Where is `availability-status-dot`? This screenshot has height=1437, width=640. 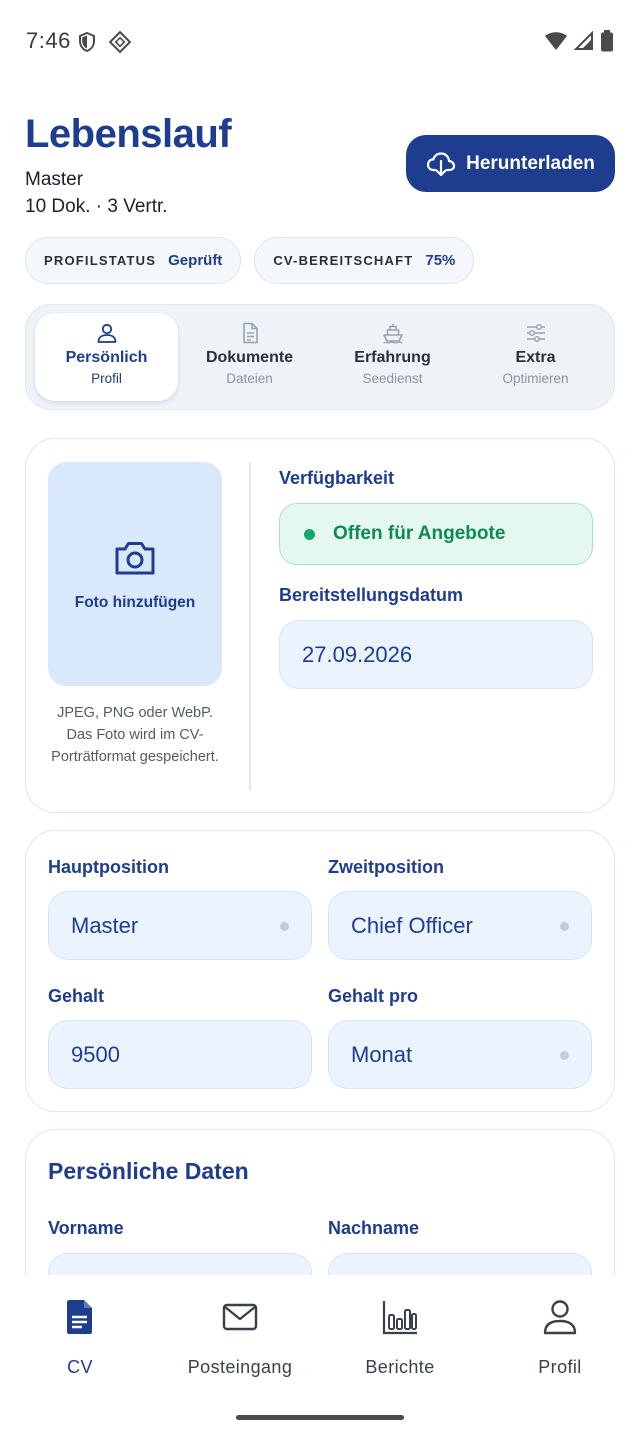
availability-status-dot is located at coordinates (309, 534).